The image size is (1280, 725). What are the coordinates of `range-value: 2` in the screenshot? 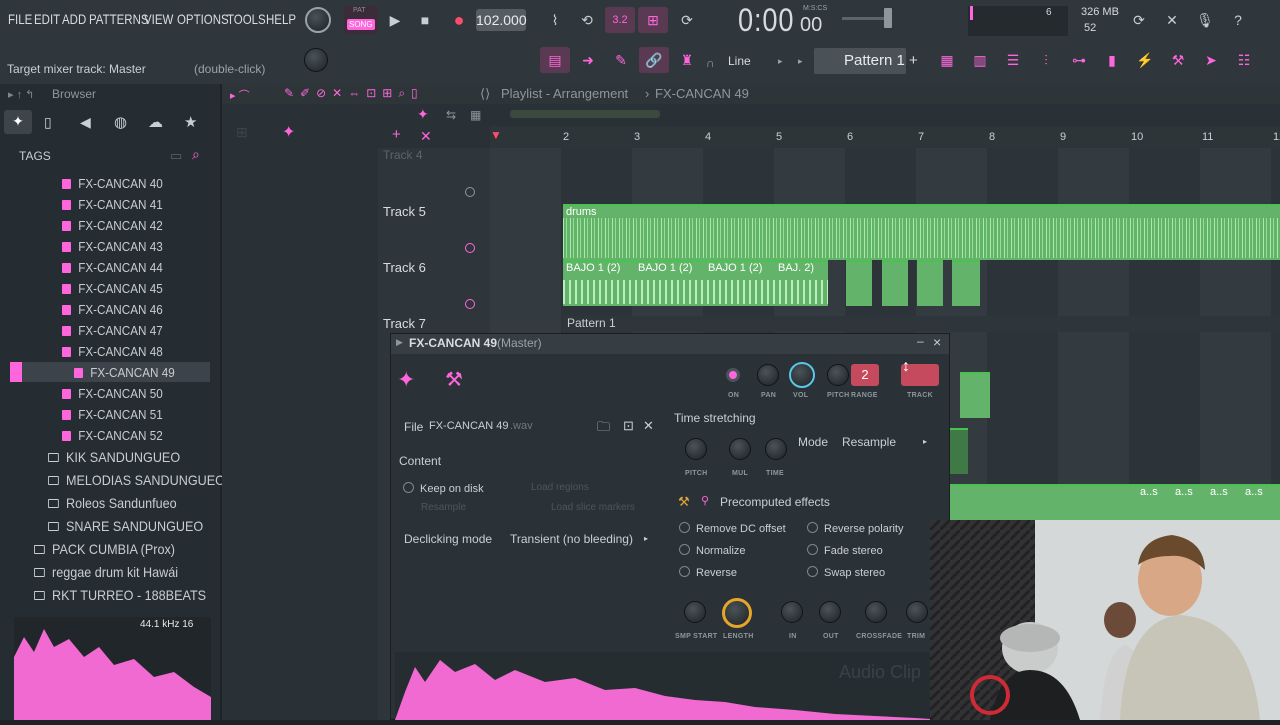 It's located at (865, 375).